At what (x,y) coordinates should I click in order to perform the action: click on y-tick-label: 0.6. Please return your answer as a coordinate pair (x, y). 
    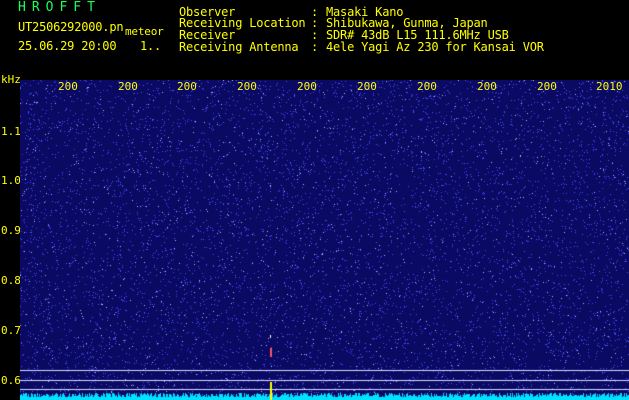
    Looking at the image, I should click on (11, 380).